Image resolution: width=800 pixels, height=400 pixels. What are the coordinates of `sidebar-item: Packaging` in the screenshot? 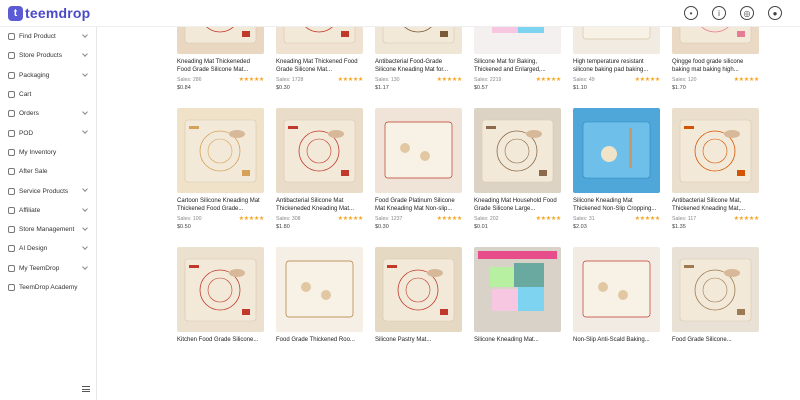 It's located at (48, 75).